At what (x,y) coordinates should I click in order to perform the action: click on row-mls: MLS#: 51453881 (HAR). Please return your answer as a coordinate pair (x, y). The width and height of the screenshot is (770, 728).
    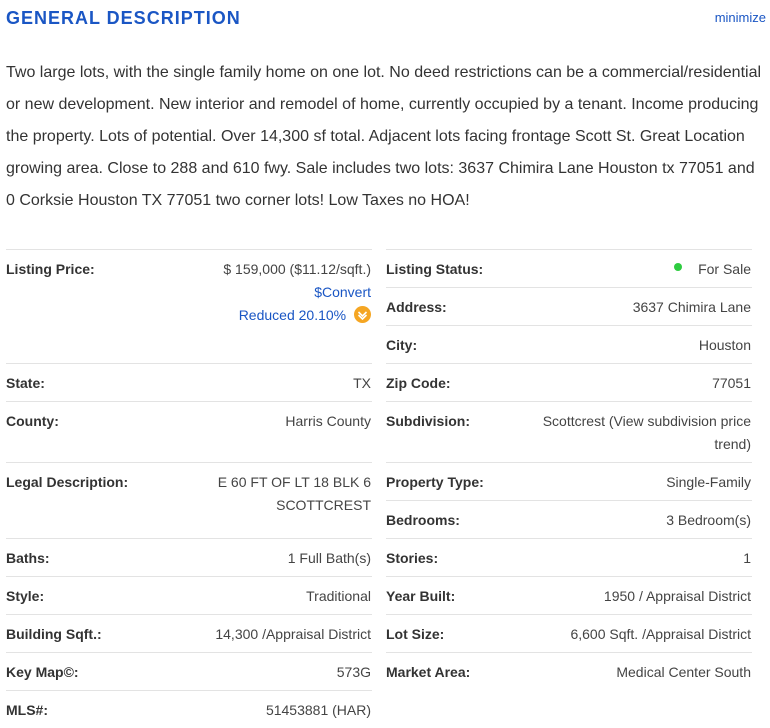
    Looking at the image, I should click on (189, 709).